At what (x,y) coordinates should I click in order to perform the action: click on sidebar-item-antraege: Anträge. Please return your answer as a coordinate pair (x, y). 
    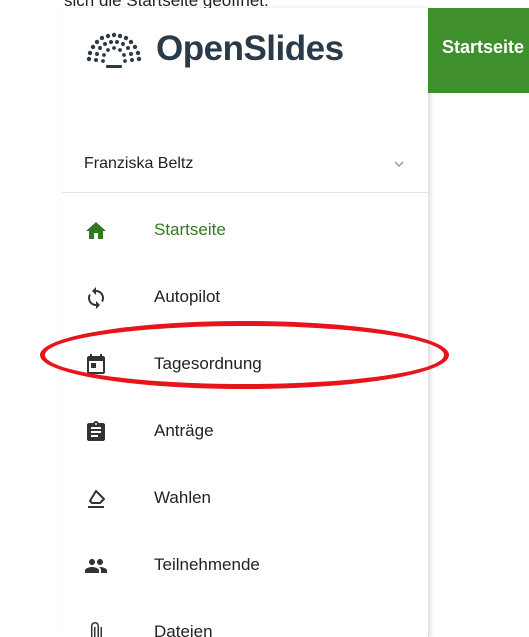
    Looking at the image, I should click on (245, 432).